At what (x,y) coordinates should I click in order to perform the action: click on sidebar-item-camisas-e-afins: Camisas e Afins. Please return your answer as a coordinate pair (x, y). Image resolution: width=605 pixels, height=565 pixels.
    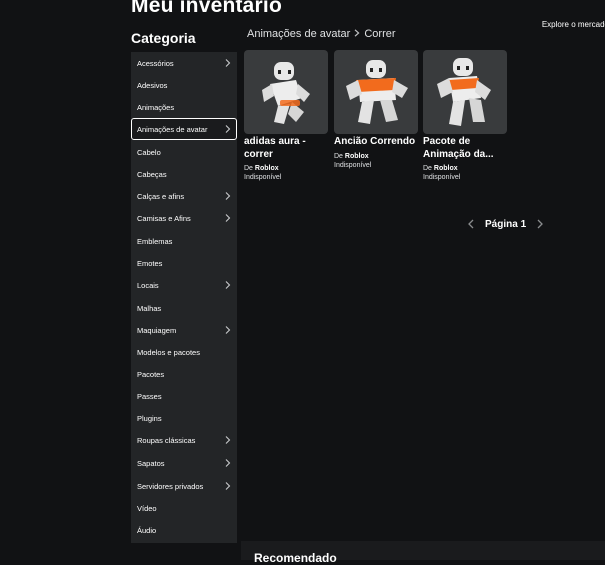
    Looking at the image, I should click on (184, 218).